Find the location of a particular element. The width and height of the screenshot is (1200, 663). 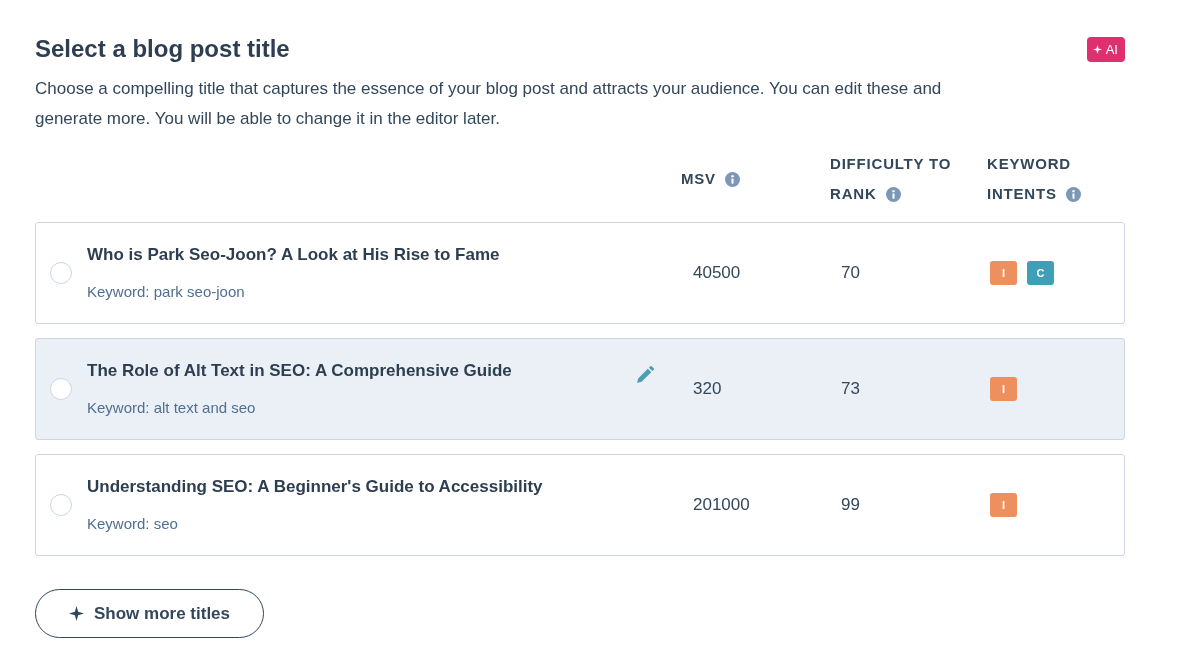

pencil-icon is located at coordinates (645, 375).